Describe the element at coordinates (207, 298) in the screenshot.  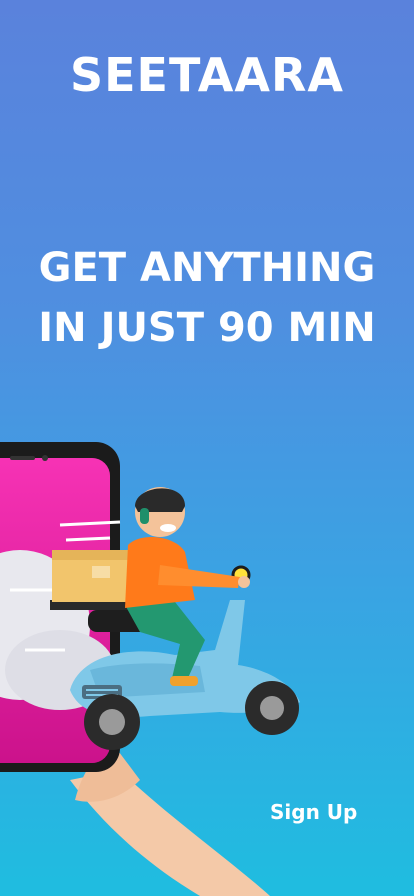
I see `tagline: GET ANYTHING IN JUST 90 MIN` at that location.